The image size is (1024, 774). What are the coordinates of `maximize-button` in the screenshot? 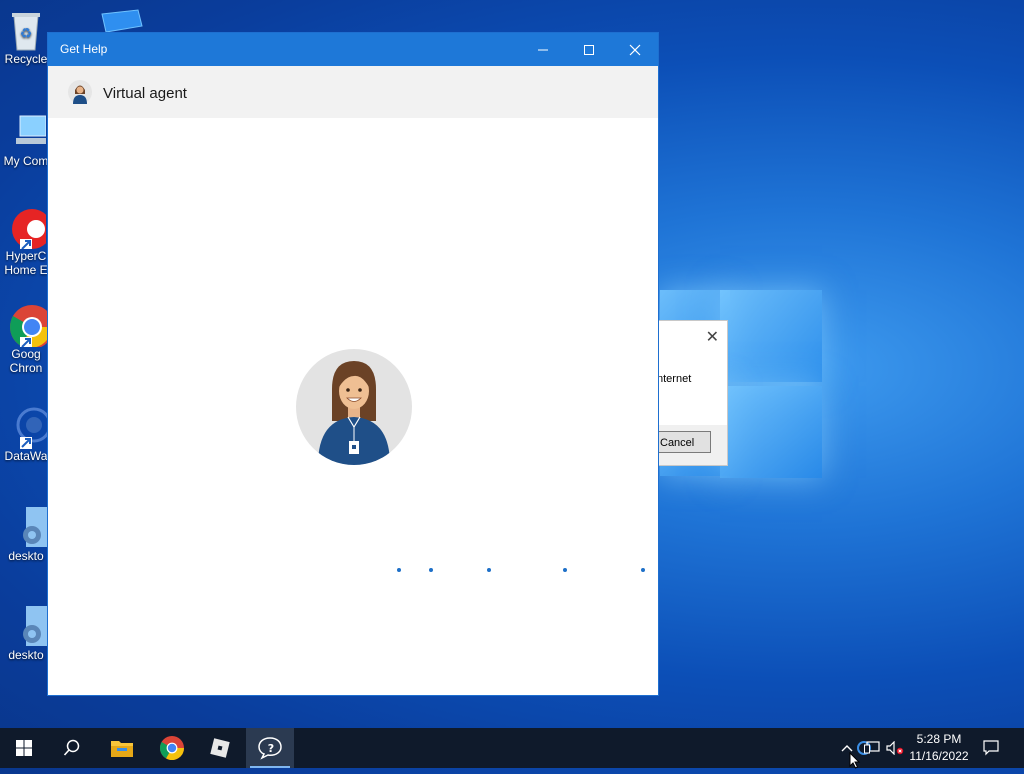 It's located at (589, 49).